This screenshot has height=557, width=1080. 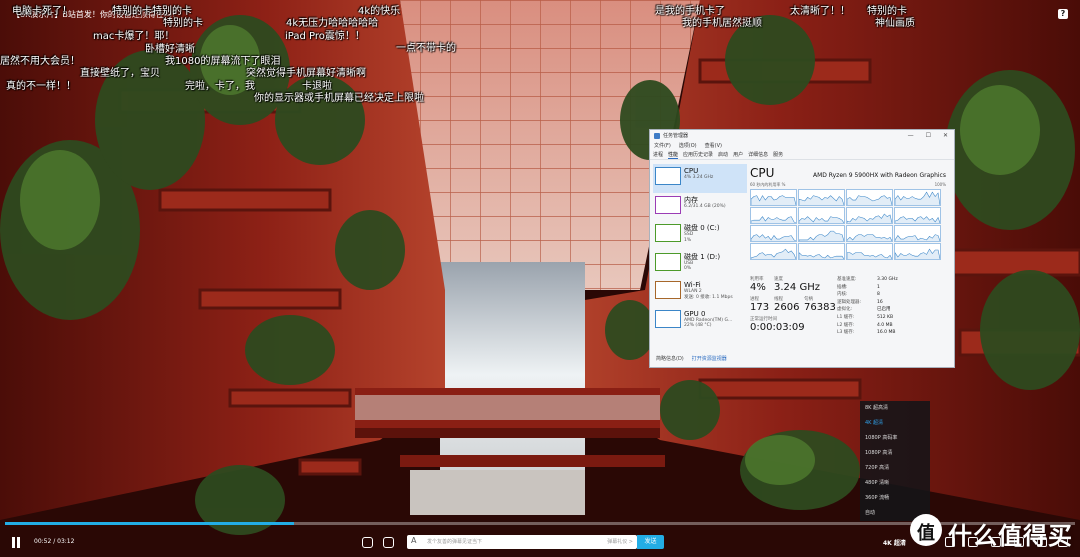 I want to click on detail-value: 3.30 GHz, so click(x=887, y=279).